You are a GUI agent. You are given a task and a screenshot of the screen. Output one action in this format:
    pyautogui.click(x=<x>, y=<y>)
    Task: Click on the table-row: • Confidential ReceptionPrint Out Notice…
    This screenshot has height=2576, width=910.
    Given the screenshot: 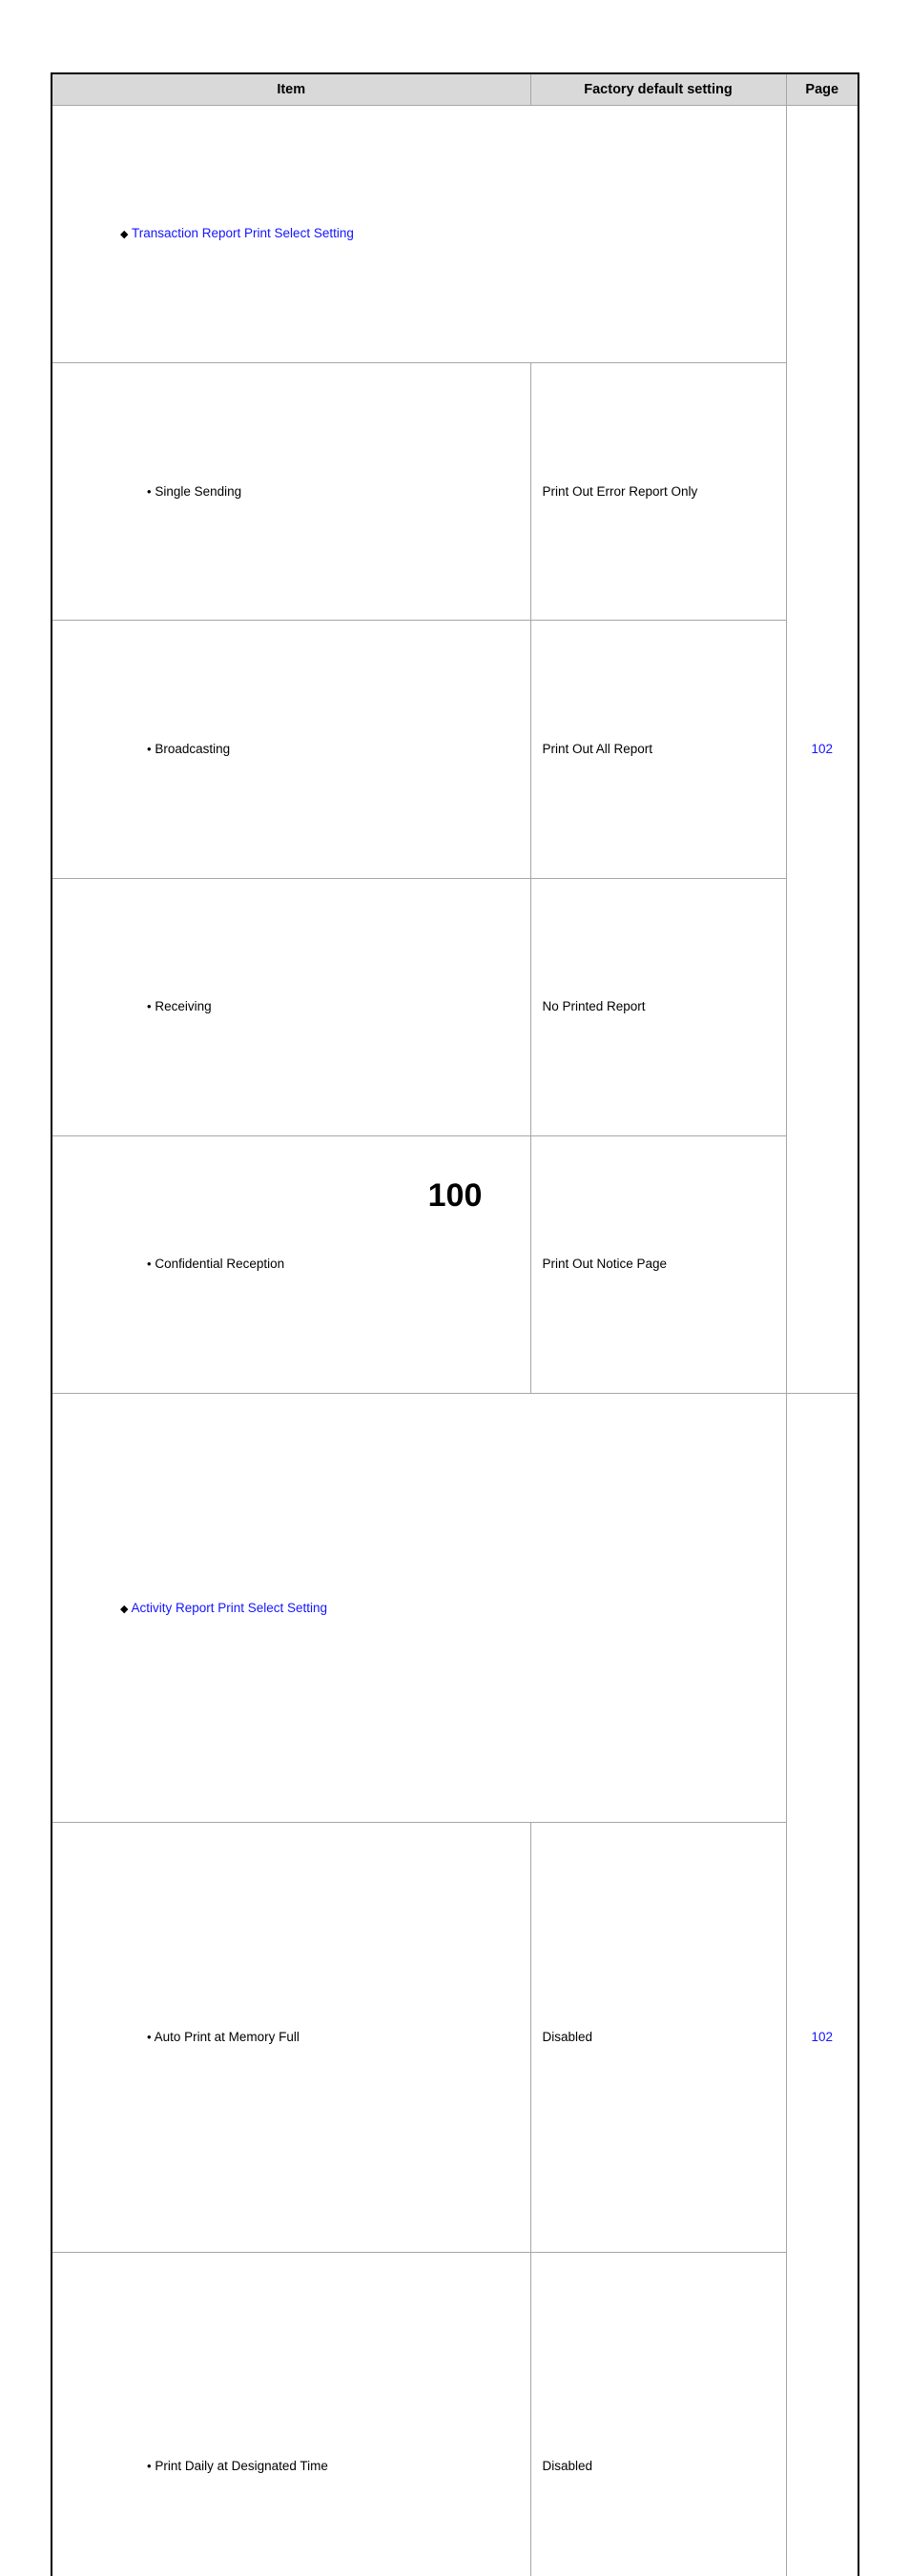 What is the action you would take?
    pyautogui.click(x=455, y=1264)
    